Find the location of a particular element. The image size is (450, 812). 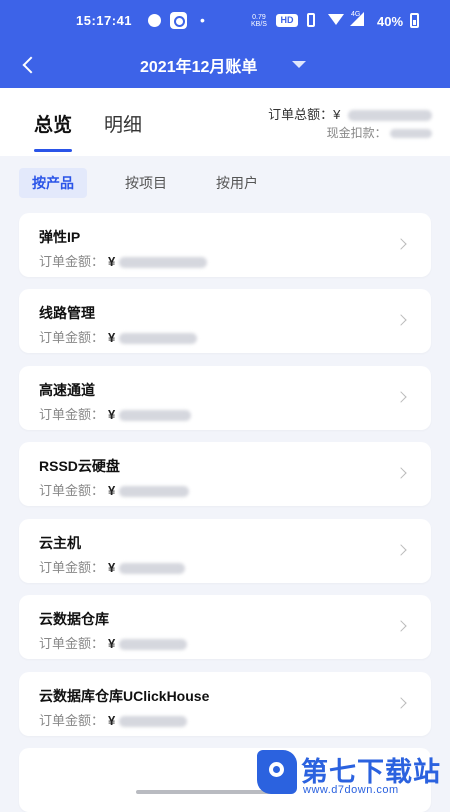

status-bar: 15:17:41 • 0.79 KB/S HD 4G 40% is located at coordinates (225, 21).